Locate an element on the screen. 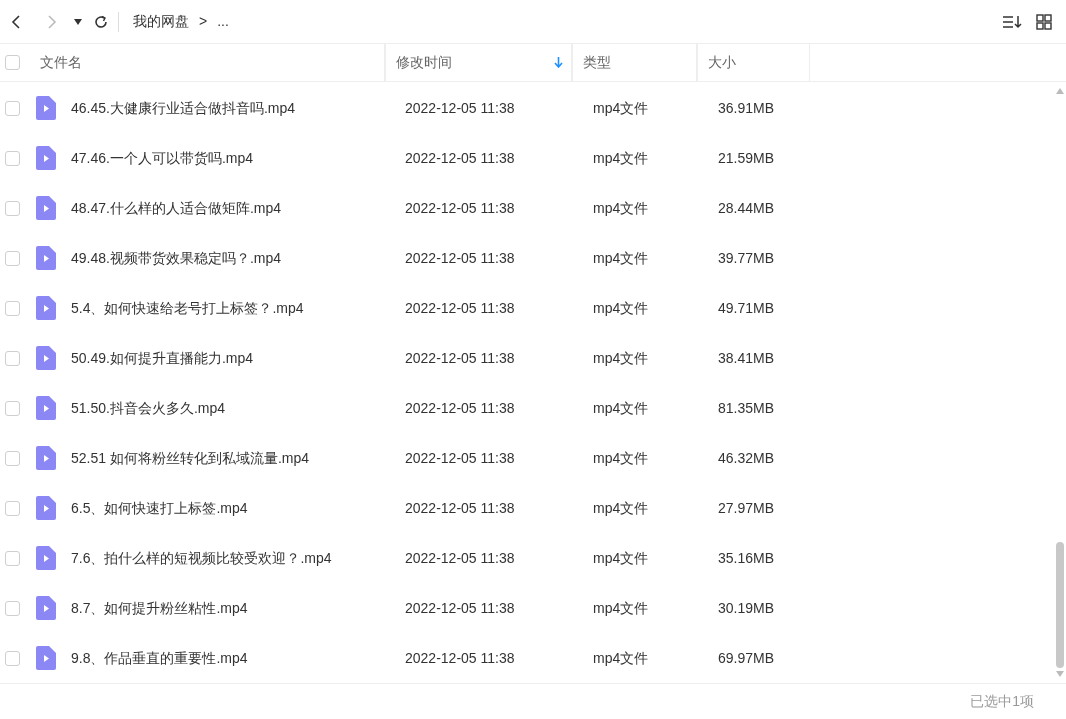  file-name: 7.6、拍什么样的短视频比较受欢迎？.mp4 is located at coordinates (201, 557).